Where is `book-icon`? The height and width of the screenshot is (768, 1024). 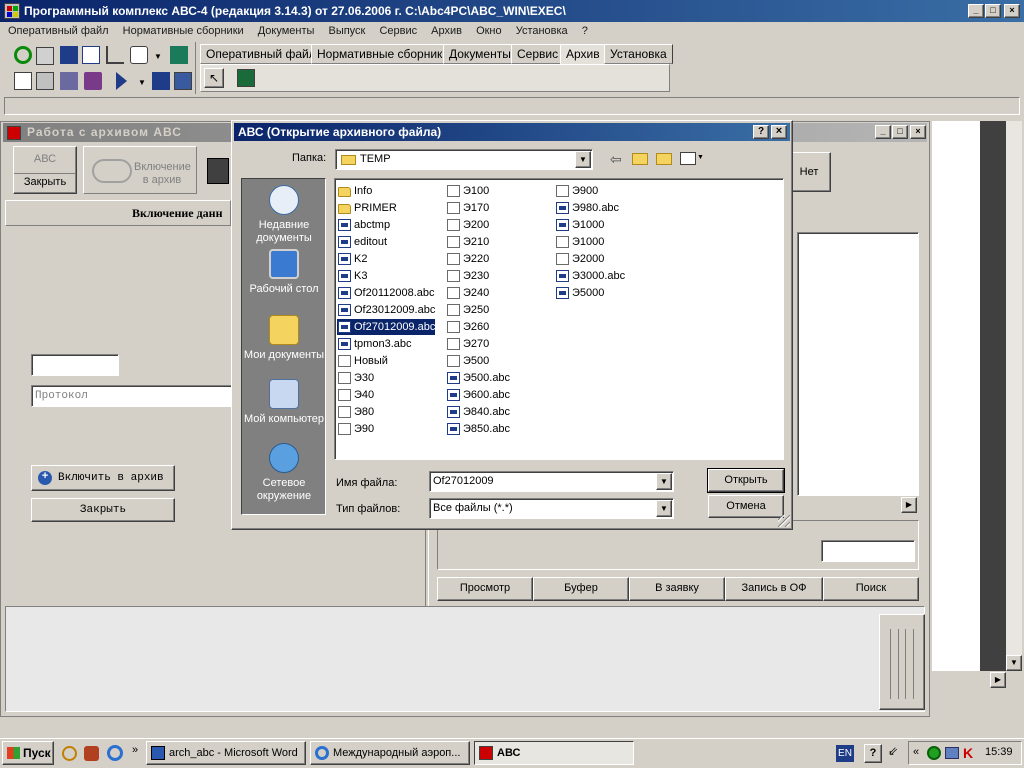 book-icon is located at coordinates (93, 81).